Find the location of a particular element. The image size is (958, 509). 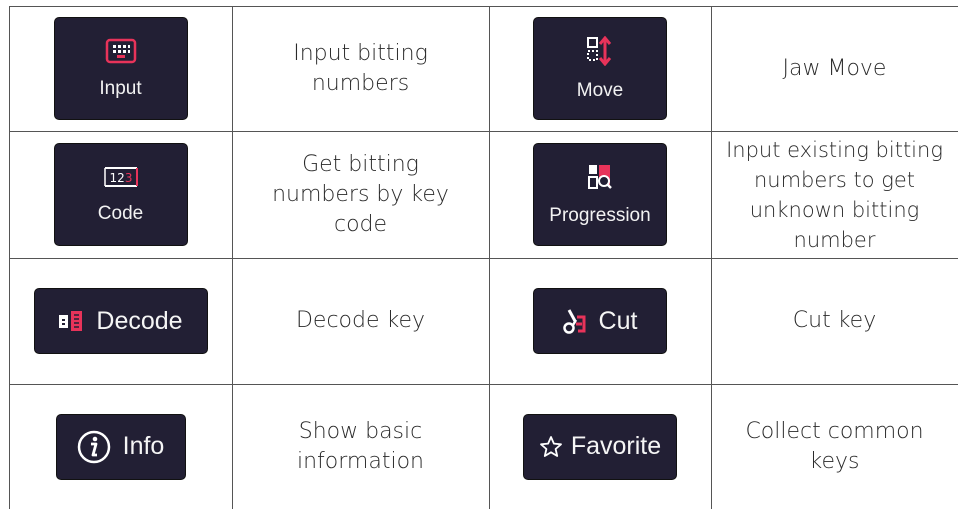

table-cell: Favorite is located at coordinates (600, 446).